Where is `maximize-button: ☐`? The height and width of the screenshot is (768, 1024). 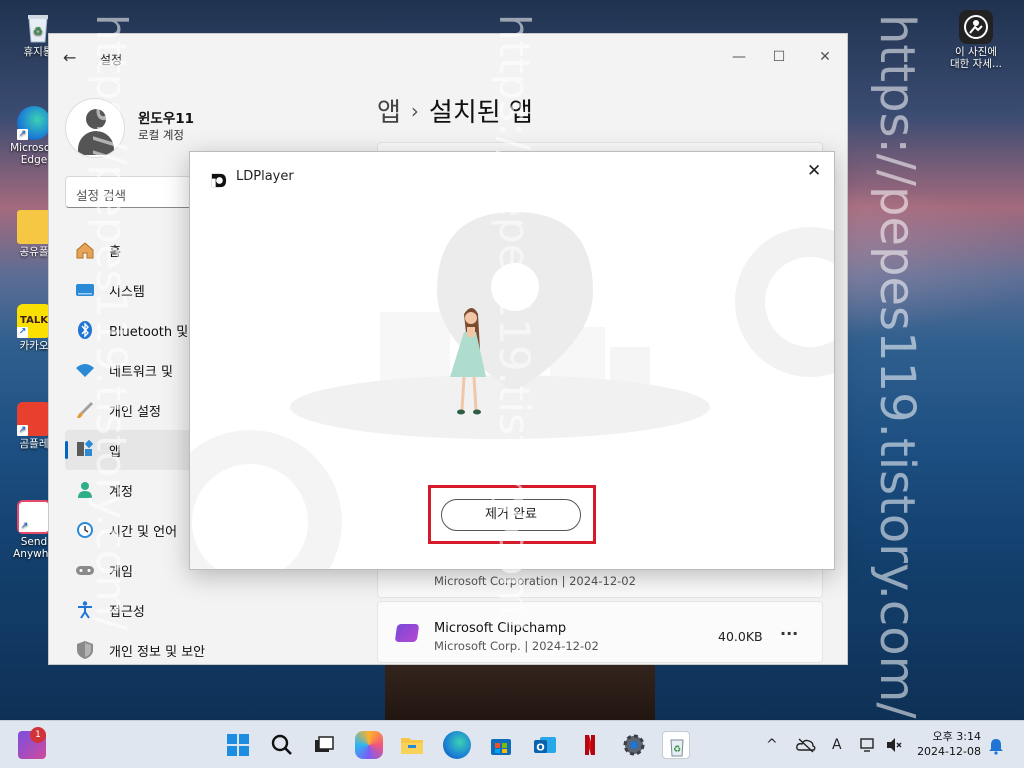
maximize-button: ☐ is located at coordinates (779, 57).